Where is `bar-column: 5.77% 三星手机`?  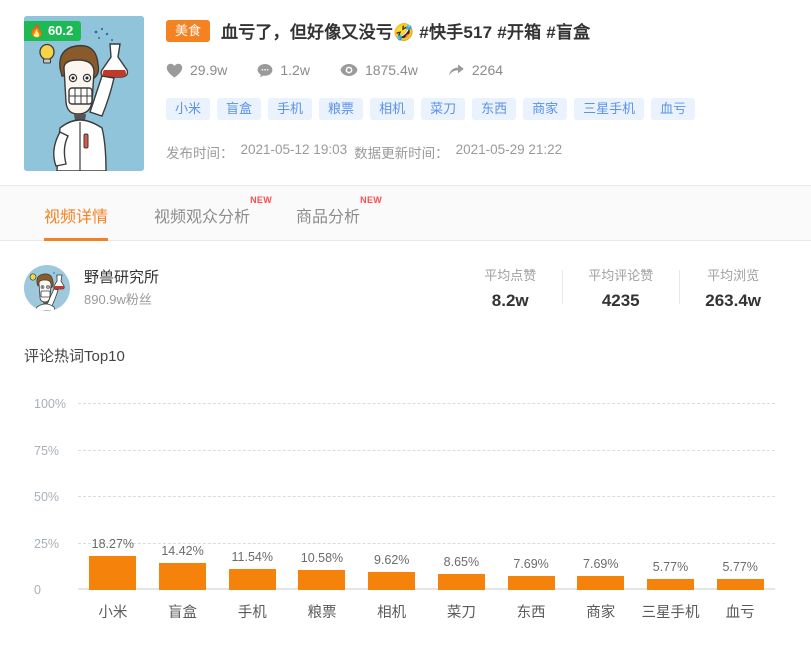
bar-column: 5.77% 三星手机 is located at coordinates (671, 512).